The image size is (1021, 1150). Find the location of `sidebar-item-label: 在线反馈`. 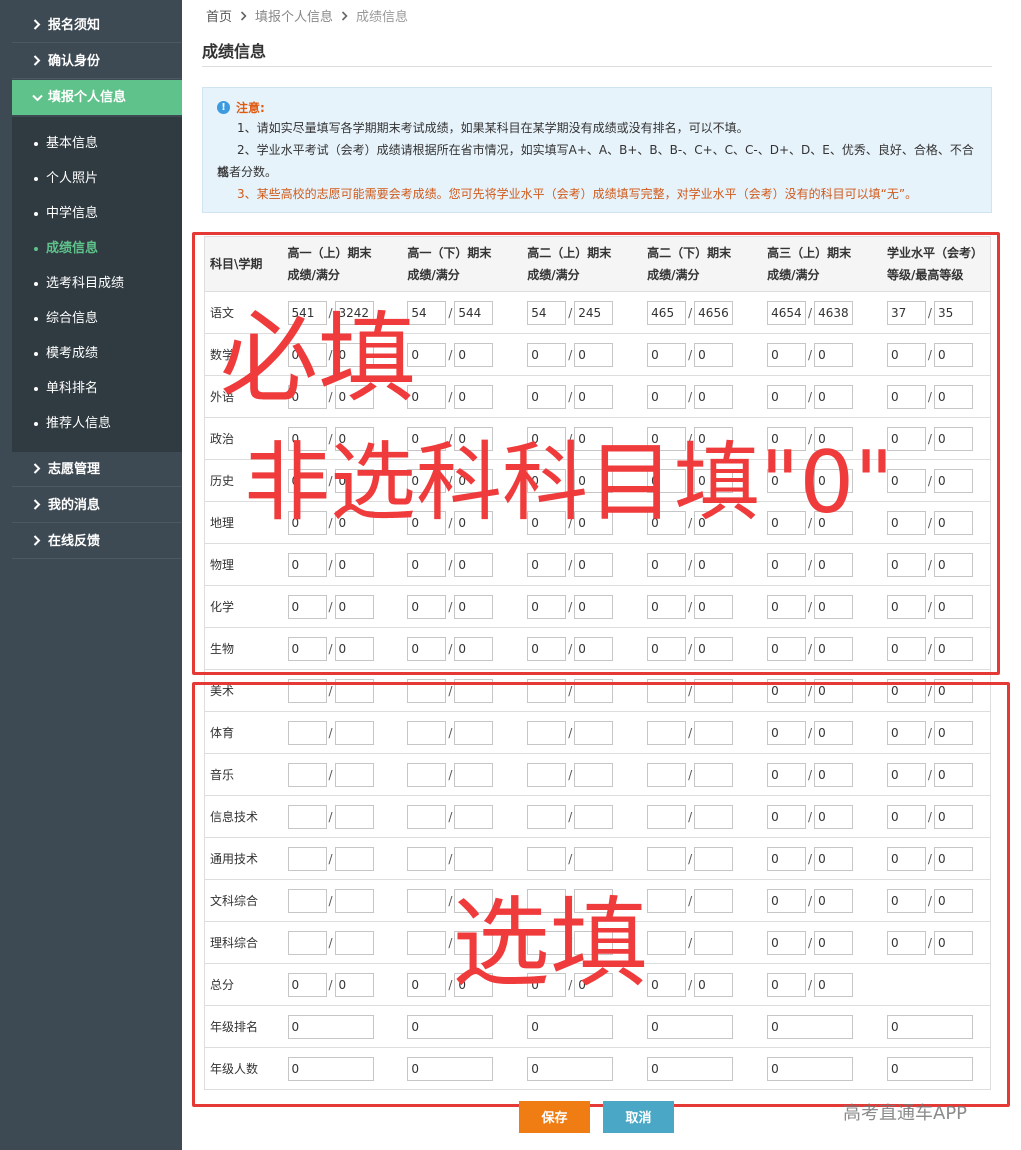

sidebar-item-label: 在线反馈 is located at coordinates (74, 541).